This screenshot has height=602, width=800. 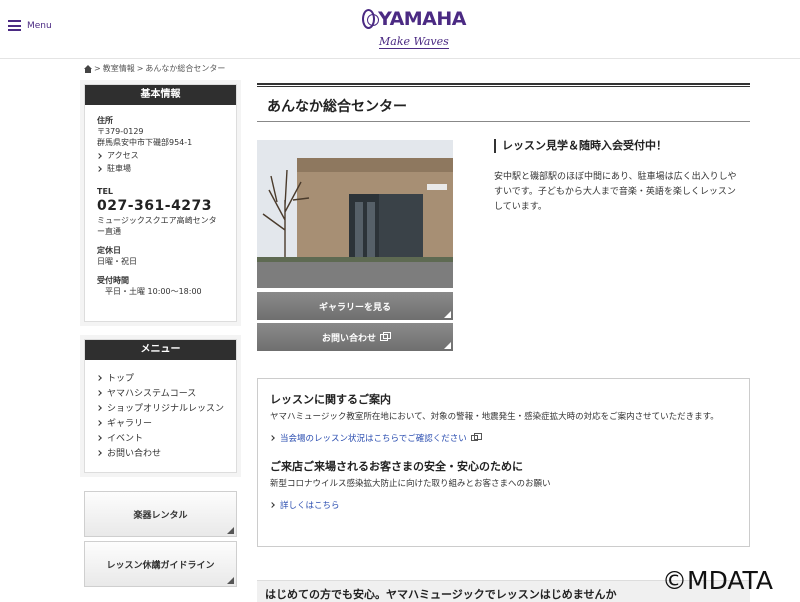 I want to click on brand-name: YAMAHA, so click(x=422, y=19).